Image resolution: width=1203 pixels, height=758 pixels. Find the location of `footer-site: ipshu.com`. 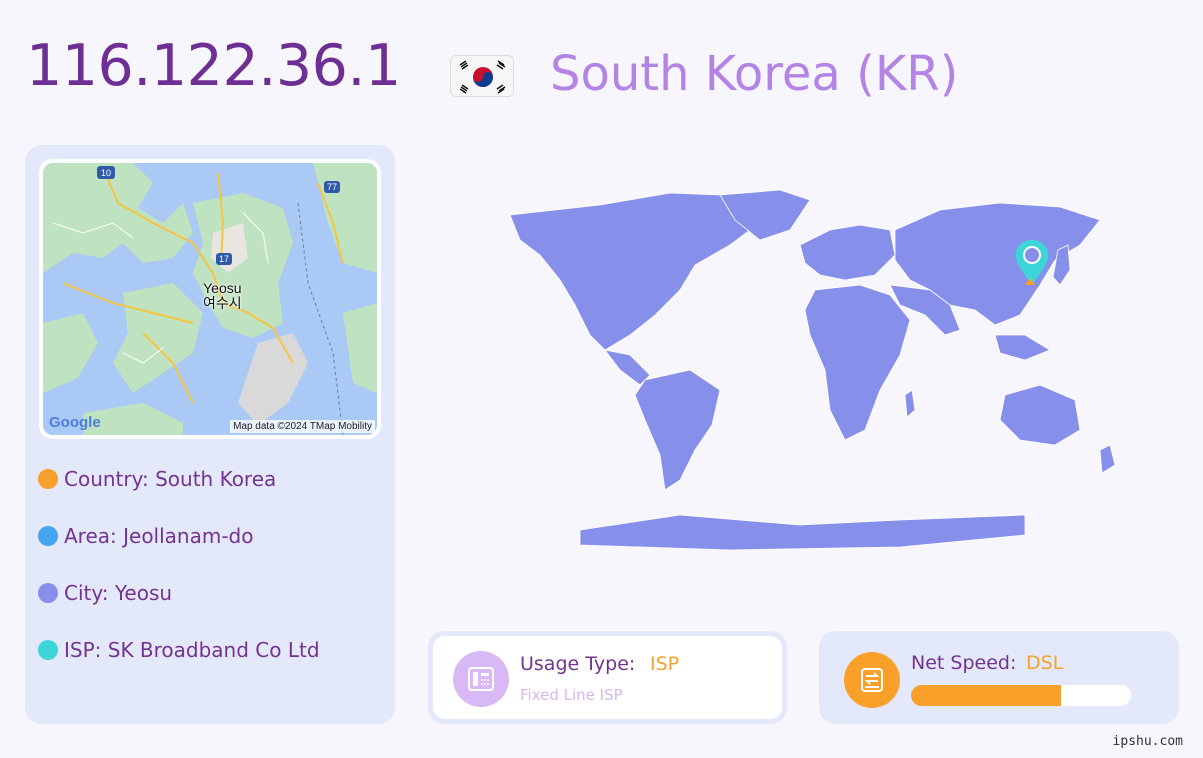

footer-site: ipshu.com is located at coordinates (1147, 741).